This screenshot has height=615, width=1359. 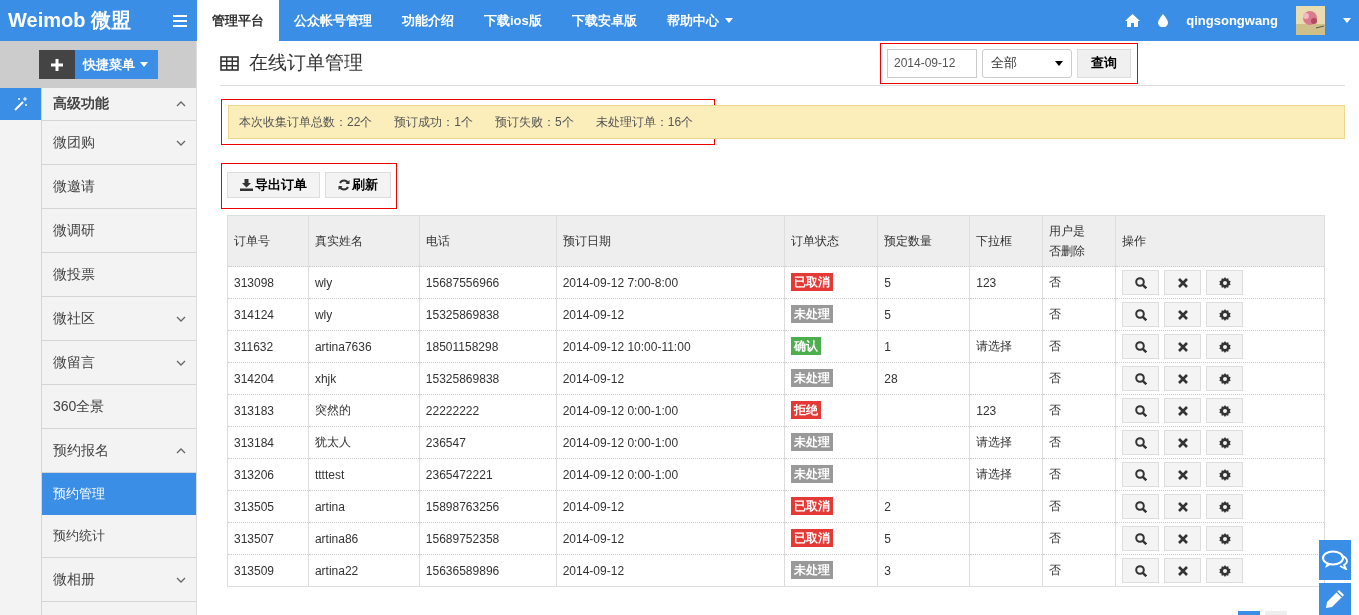 I want to click on table-cell: 236547, so click(x=488, y=442).